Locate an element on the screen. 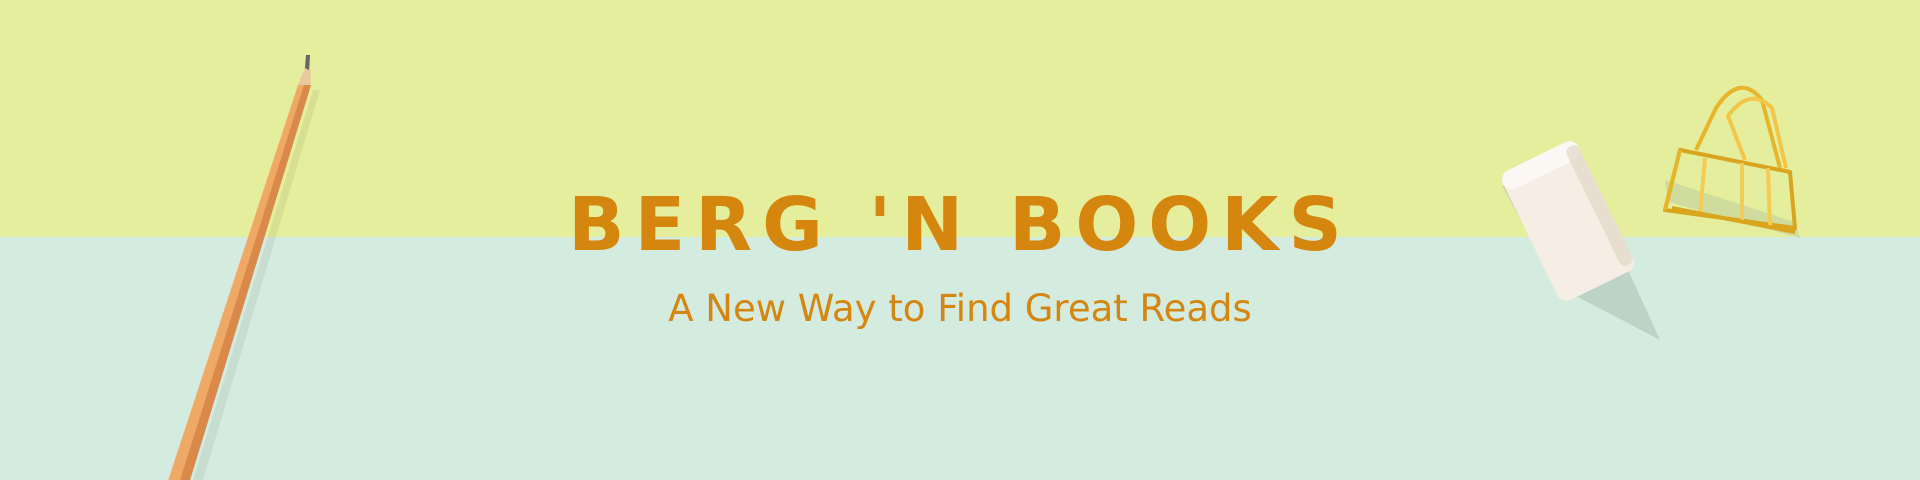 This screenshot has width=1920, height=480. brand-title: BERG 'N BOOKS is located at coordinates (960, 225).